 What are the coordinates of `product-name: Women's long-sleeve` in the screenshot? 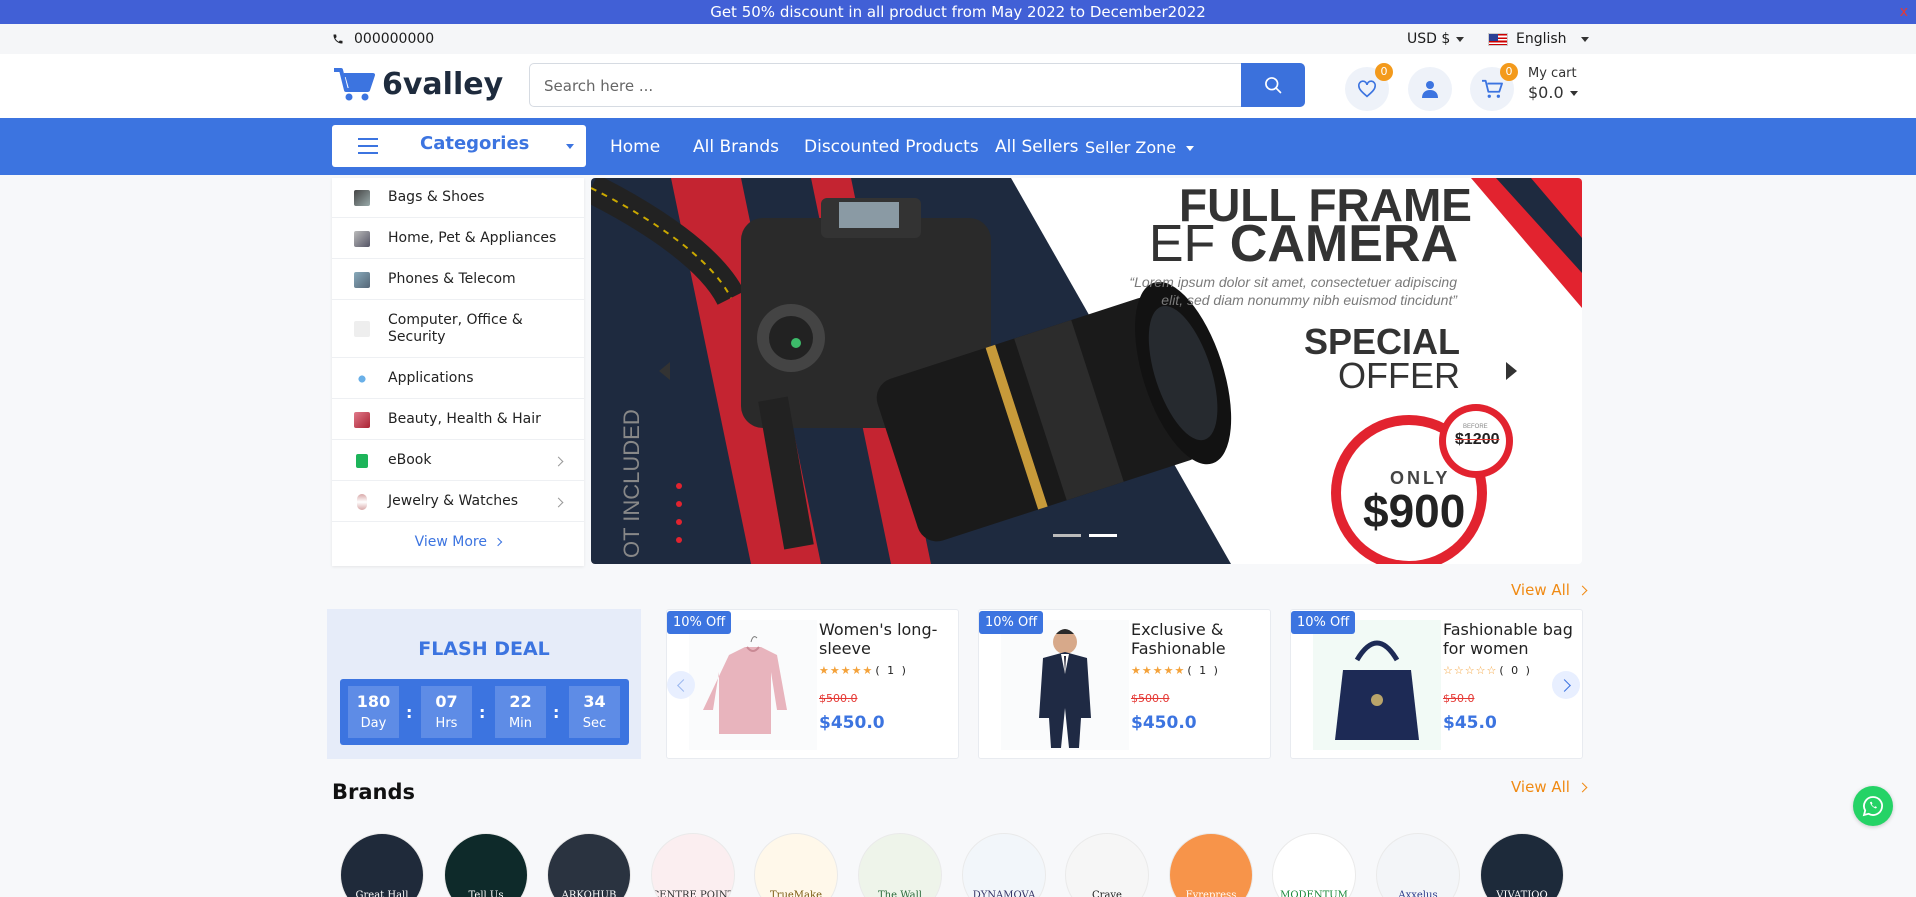 It's located at (878, 639).